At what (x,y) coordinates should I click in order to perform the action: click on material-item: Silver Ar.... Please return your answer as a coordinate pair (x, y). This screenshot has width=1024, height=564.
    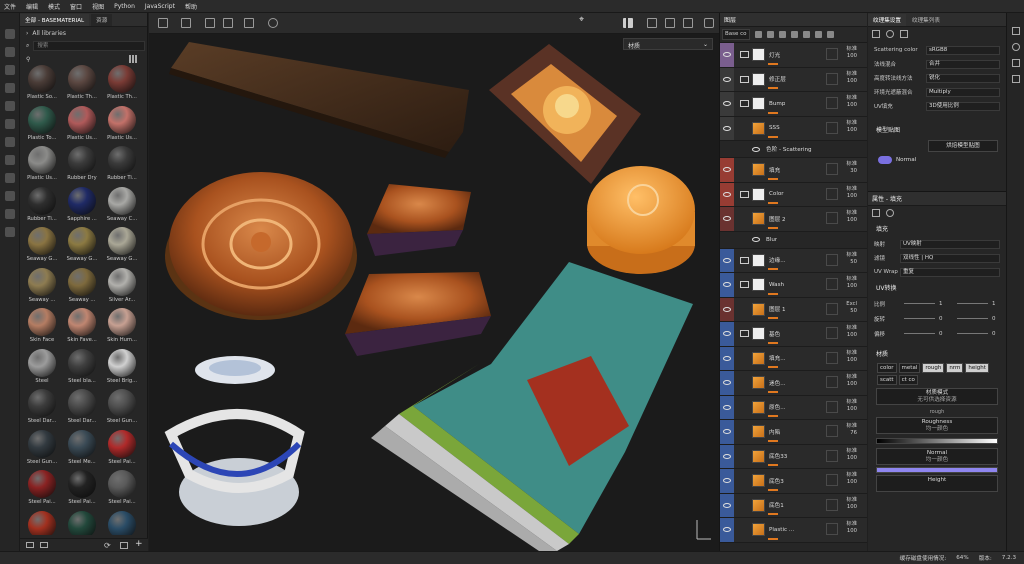
    Looking at the image, I should click on (122, 288).